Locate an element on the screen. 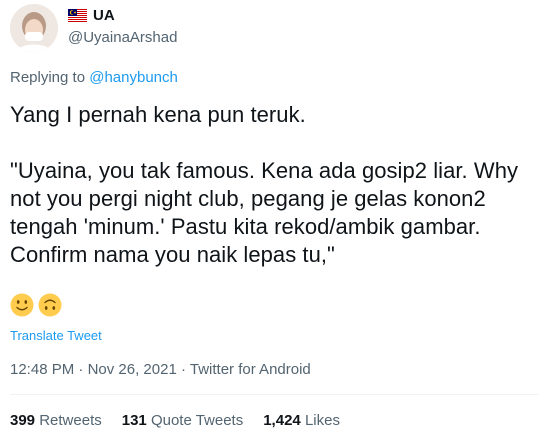 The image size is (549, 437). quote-tweets-count: 131 is located at coordinates (134, 420).